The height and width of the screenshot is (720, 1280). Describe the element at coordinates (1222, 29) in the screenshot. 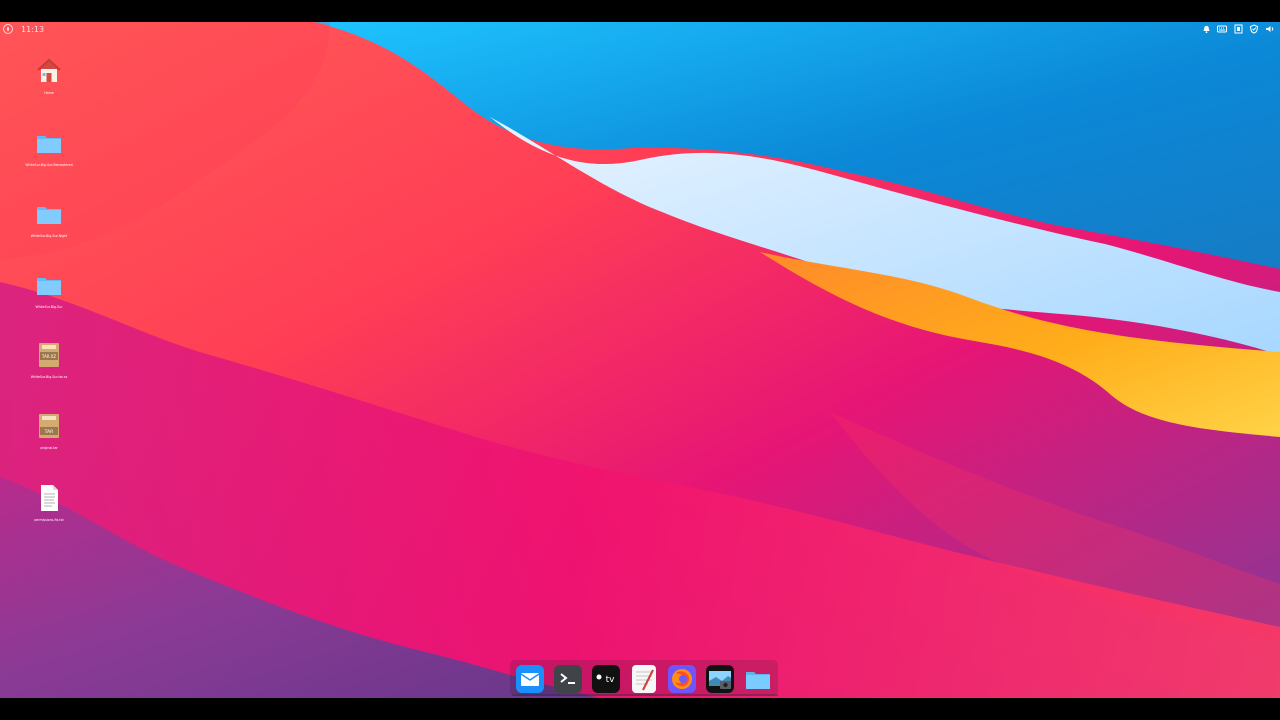

I see `keyboard-icon` at that location.